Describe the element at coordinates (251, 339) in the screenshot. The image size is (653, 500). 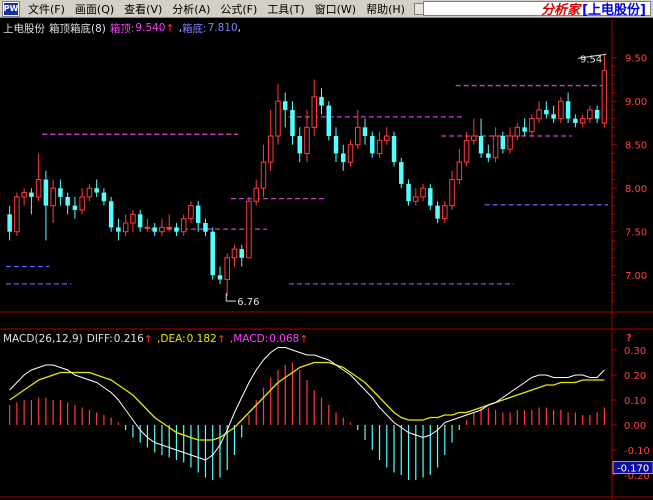
I see `macd-label: MACD:` at that location.